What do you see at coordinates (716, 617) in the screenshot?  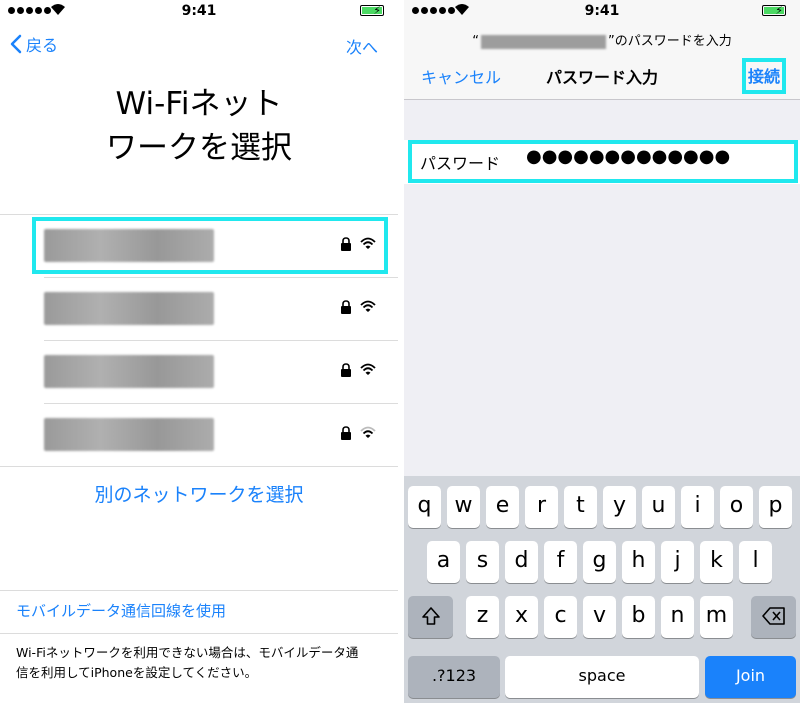 I see `key-m: m` at bounding box center [716, 617].